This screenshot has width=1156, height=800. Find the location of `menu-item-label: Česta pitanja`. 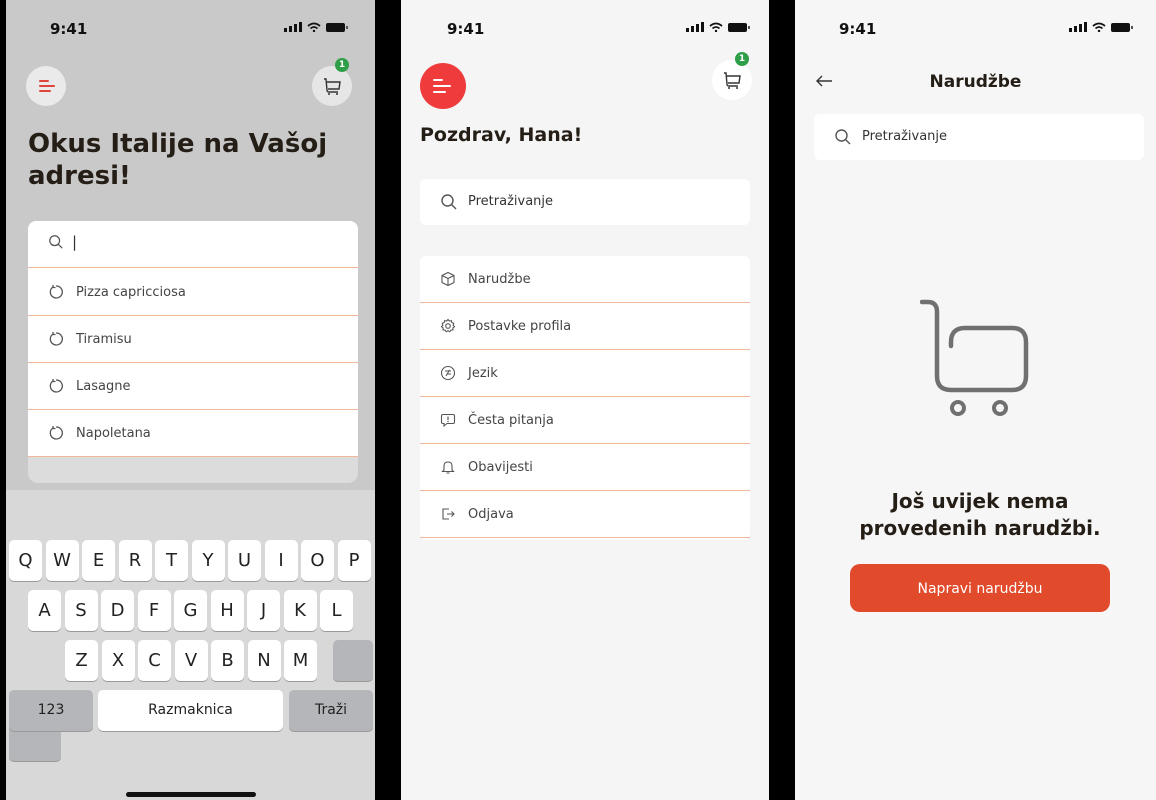

menu-item-label: Česta pitanja is located at coordinates (511, 420).